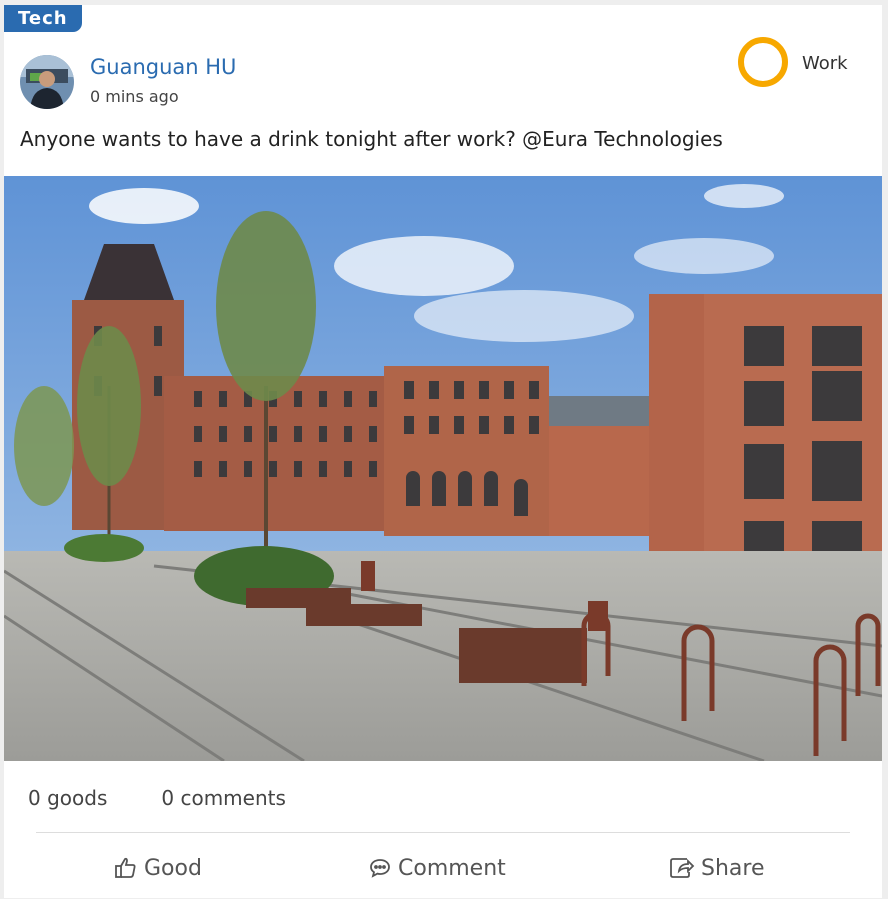 This screenshot has width=888, height=899. Describe the element at coordinates (43, 18) in the screenshot. I see `category-tag: Tech` at that location.